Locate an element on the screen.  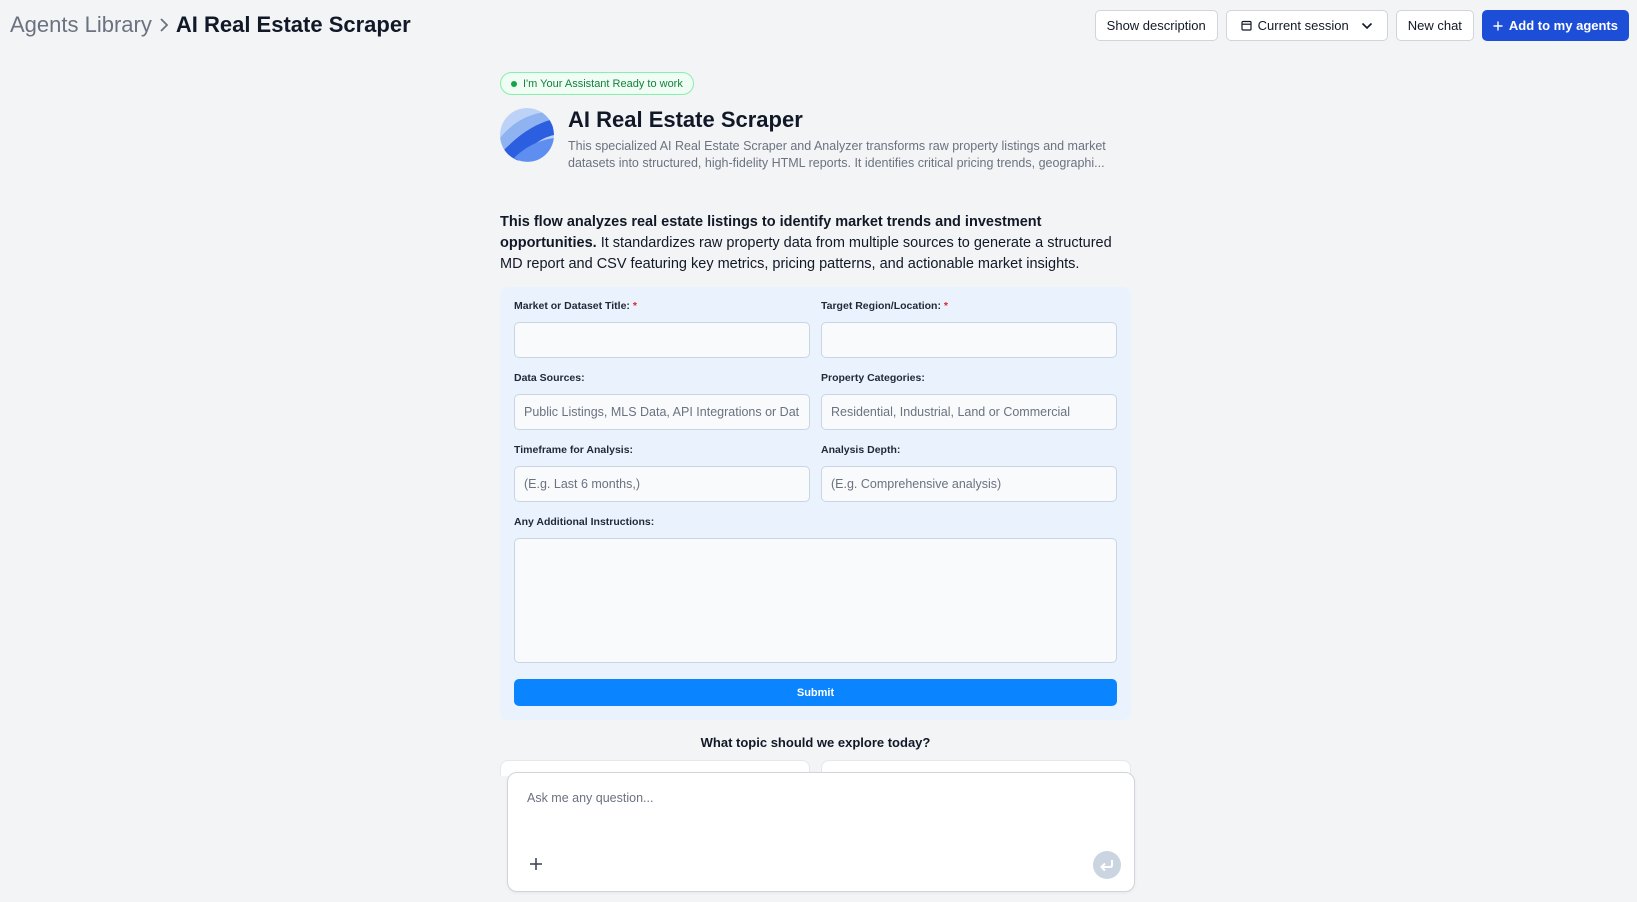
add-to-my-agents-button: Add to my agents is located at coordinates (1555, 25).